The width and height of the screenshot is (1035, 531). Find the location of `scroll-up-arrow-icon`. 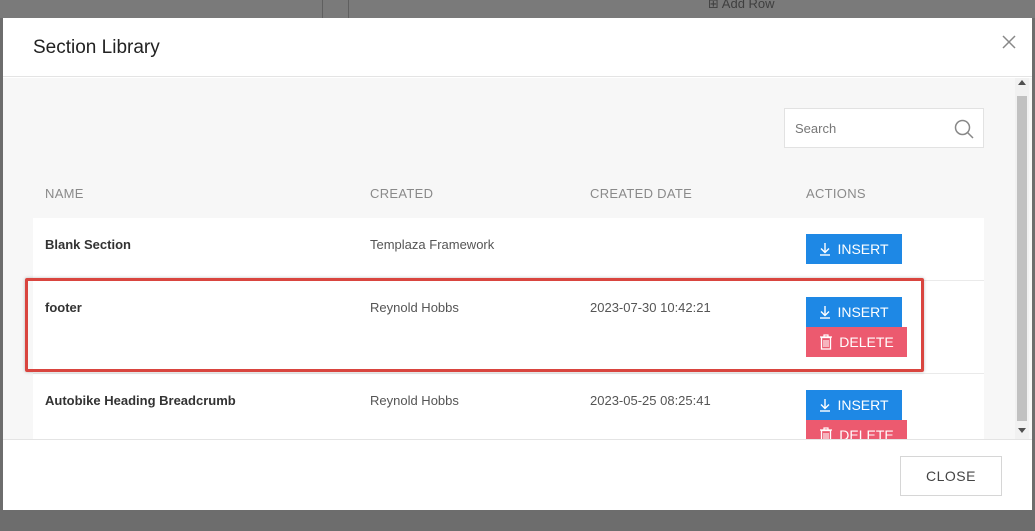

scroll-up-arrow-icon is located at coordinates (1022, 82).